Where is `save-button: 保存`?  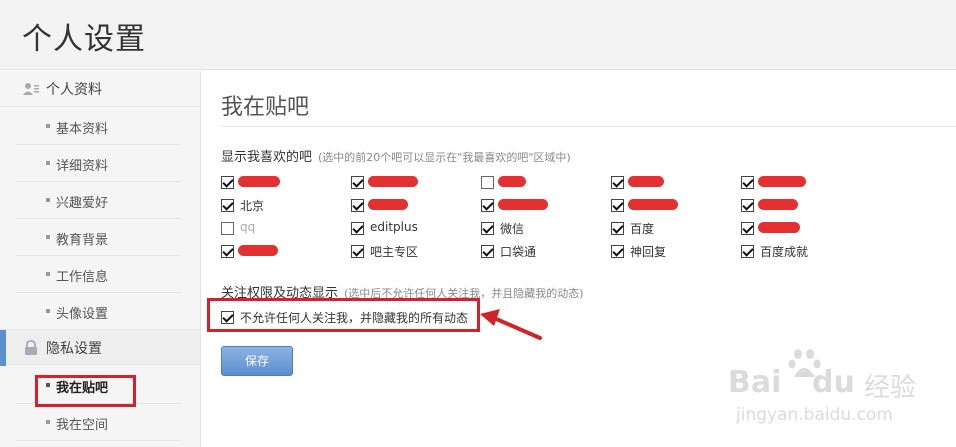 save-button: 保存 is located at coordinates (257, 361).